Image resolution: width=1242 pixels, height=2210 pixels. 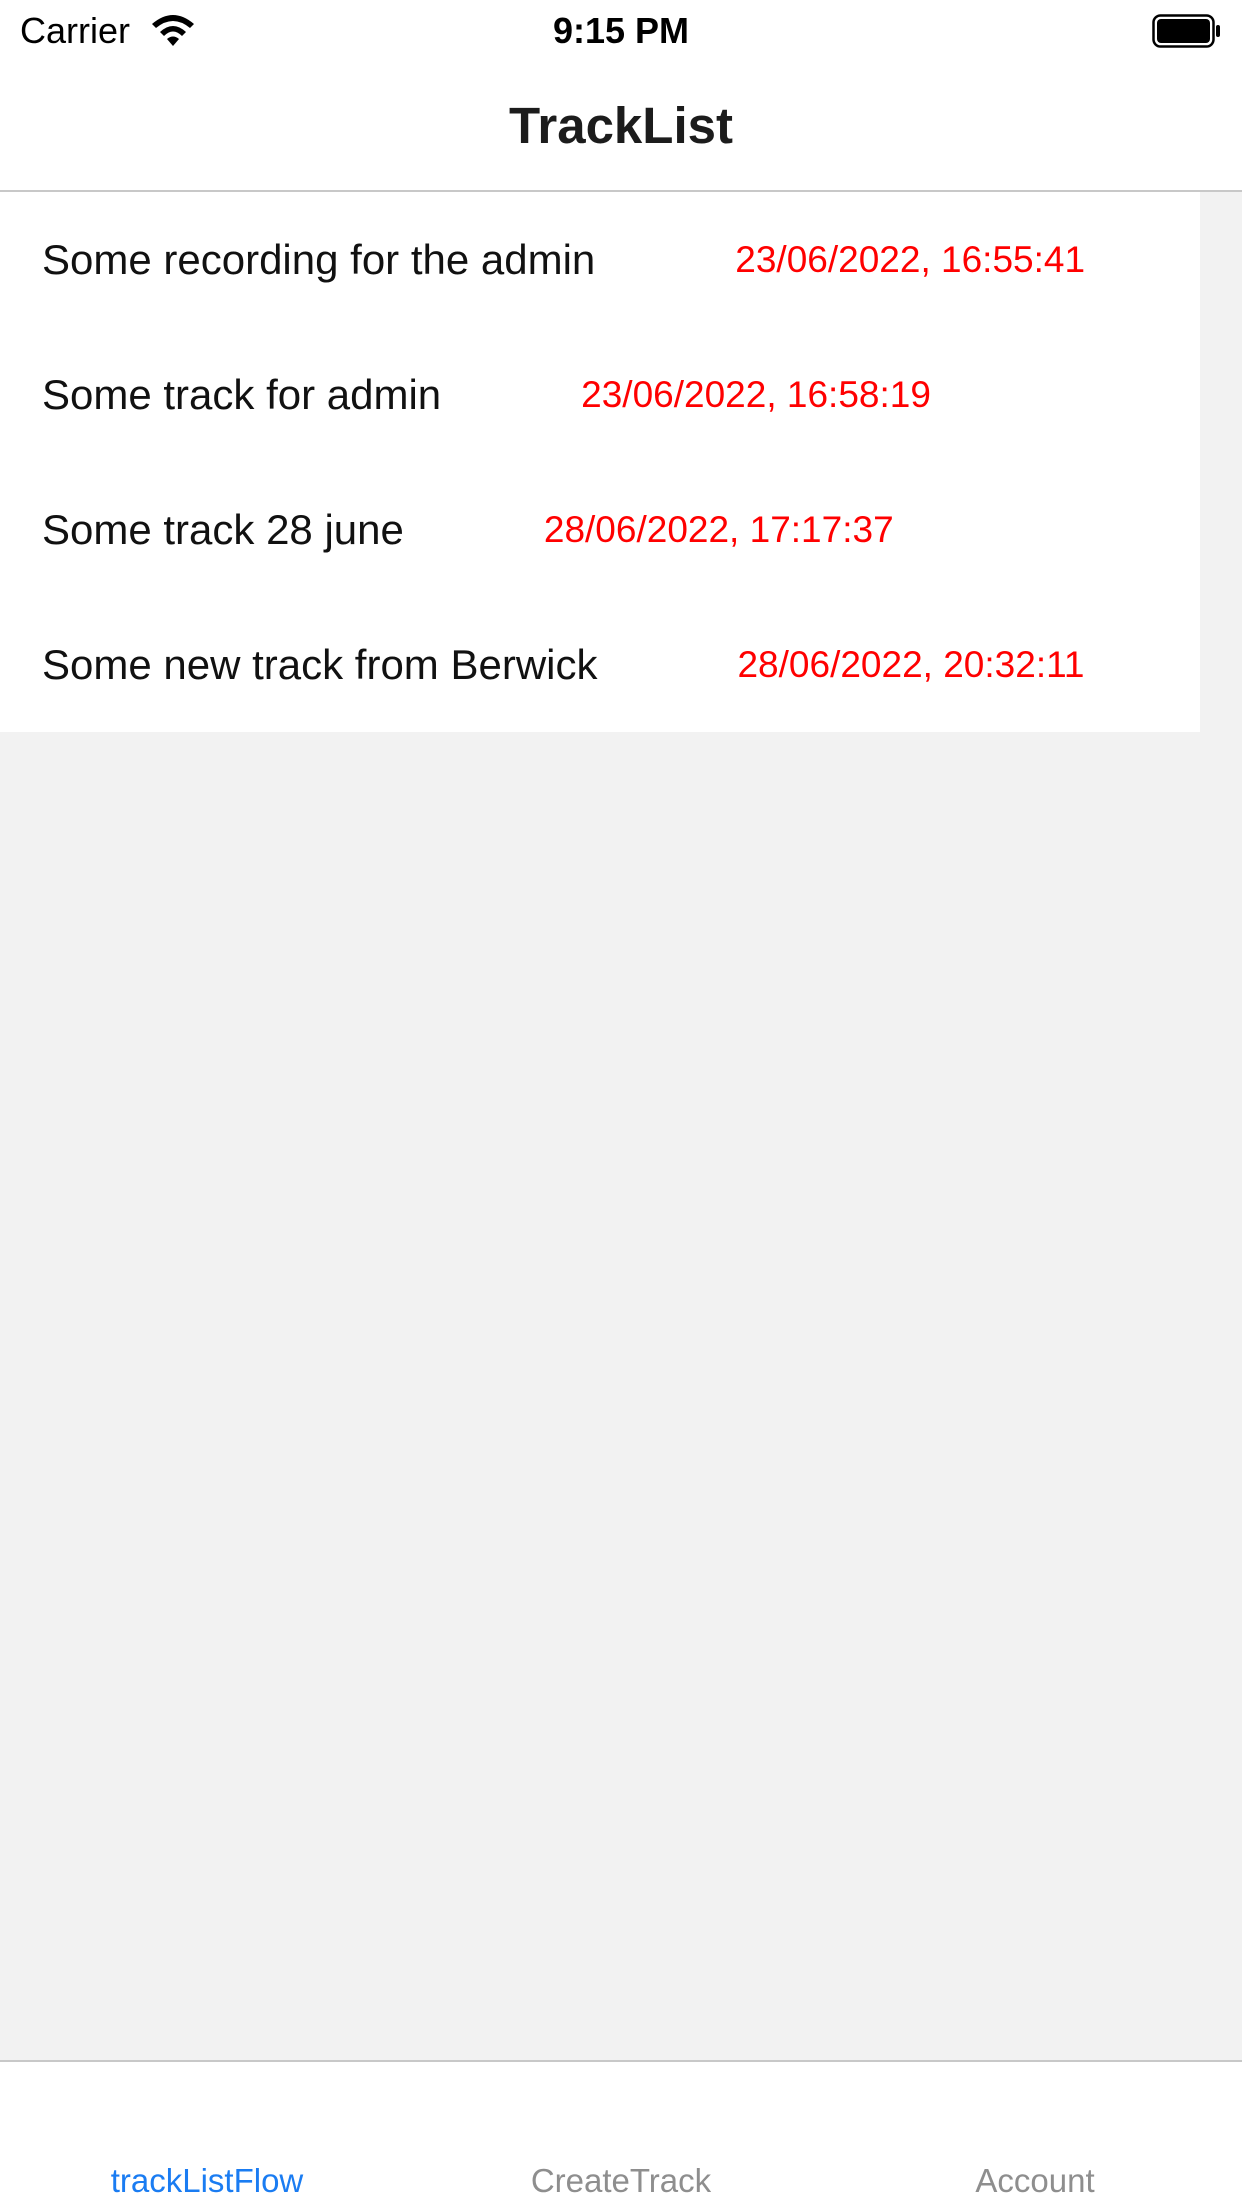 What do you see at coordinates (910, 259) in the screenshot?
I see `track-date: 23/06/2022, 16:55:41` at bounding box center [910, 259].